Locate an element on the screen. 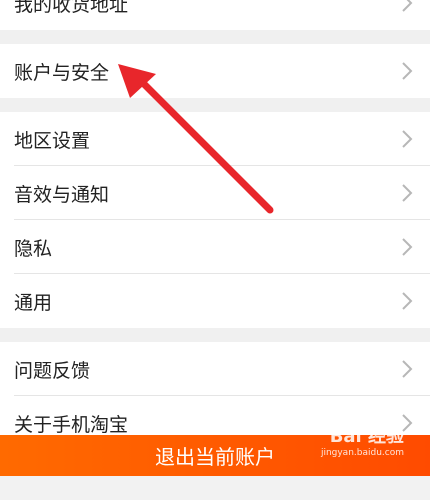  row-account-security: 账户与安全 is located at coordinates (215, 71).